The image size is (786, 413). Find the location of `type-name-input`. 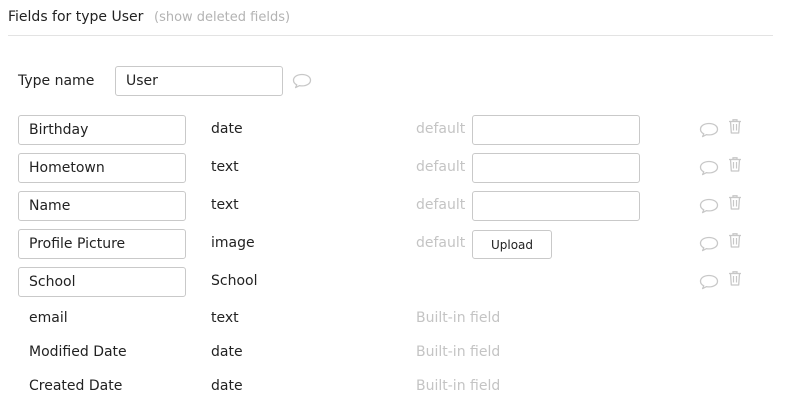

type-name-input is located at coordinates (199, 81).